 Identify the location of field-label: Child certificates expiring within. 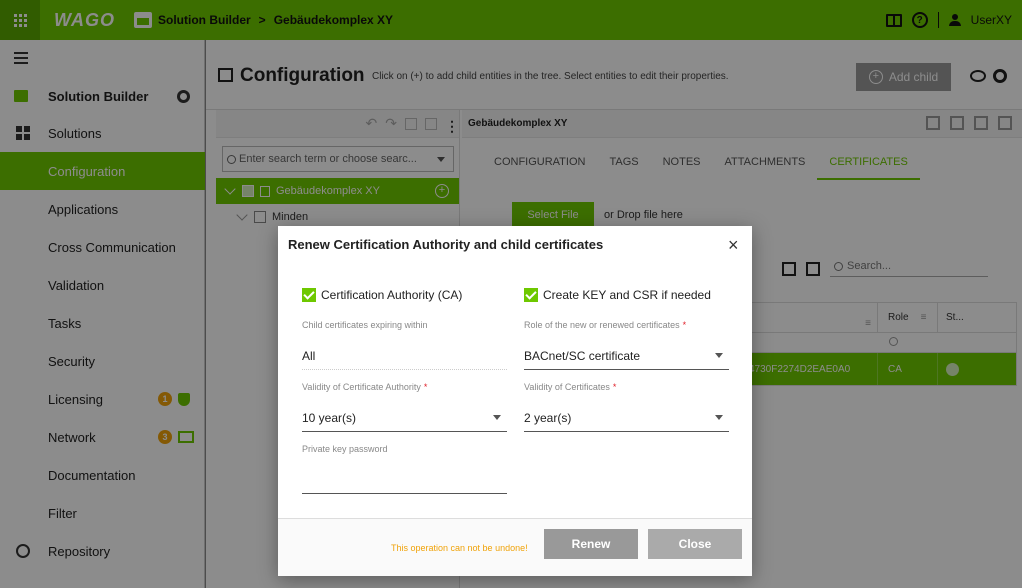
(365, 325).